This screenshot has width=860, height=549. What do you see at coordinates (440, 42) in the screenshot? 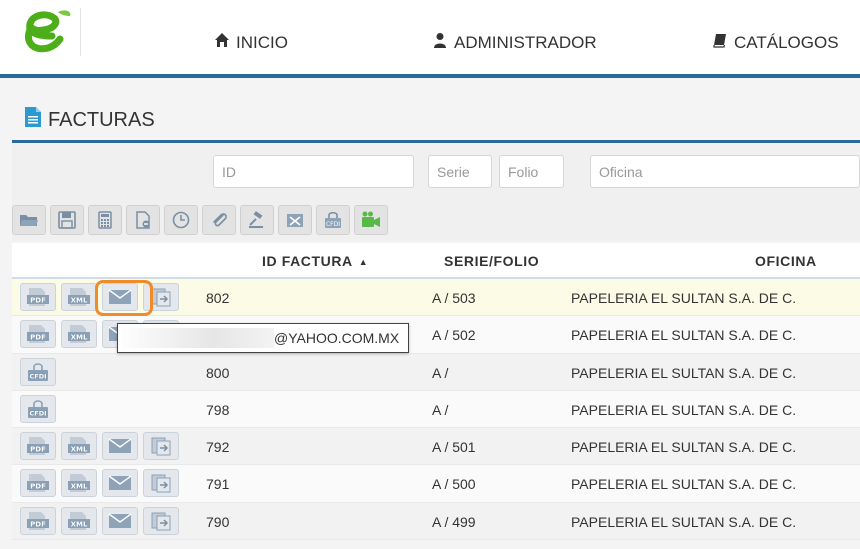
I see `user-icon` at bounding box center [440, 42].